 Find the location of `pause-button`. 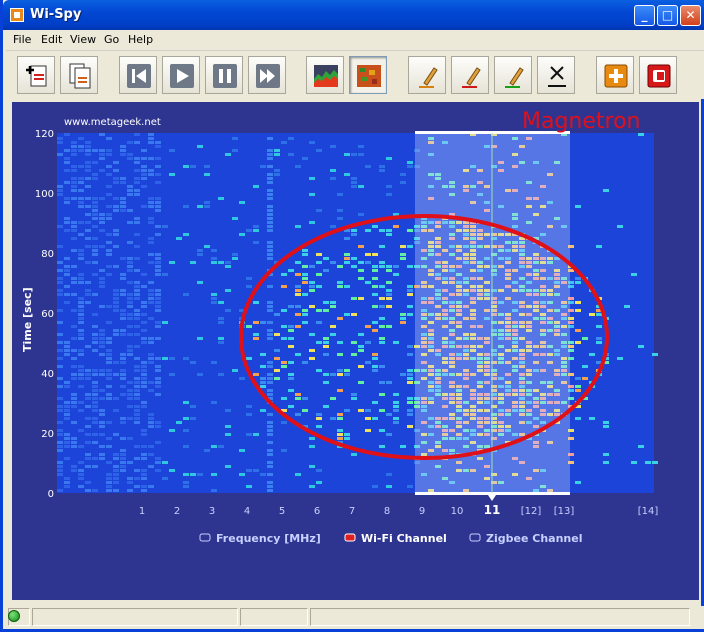

pause-button is located at coordinates (224, 75).